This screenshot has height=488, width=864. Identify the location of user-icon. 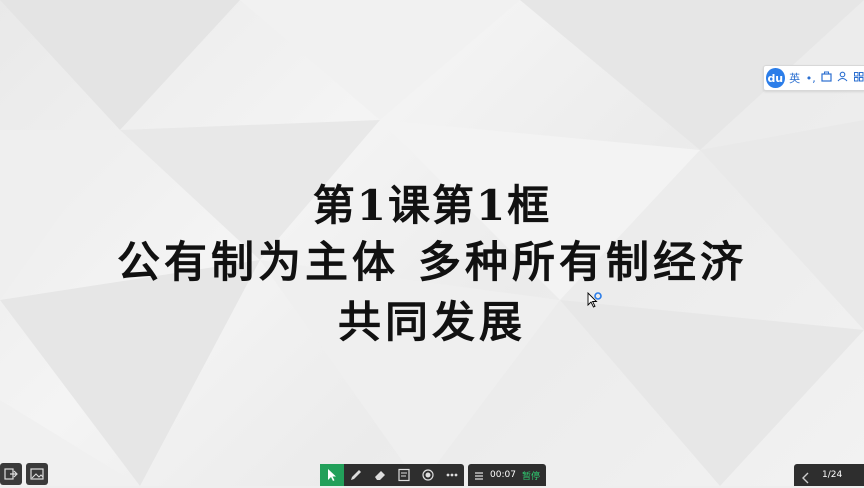
(843, 78).